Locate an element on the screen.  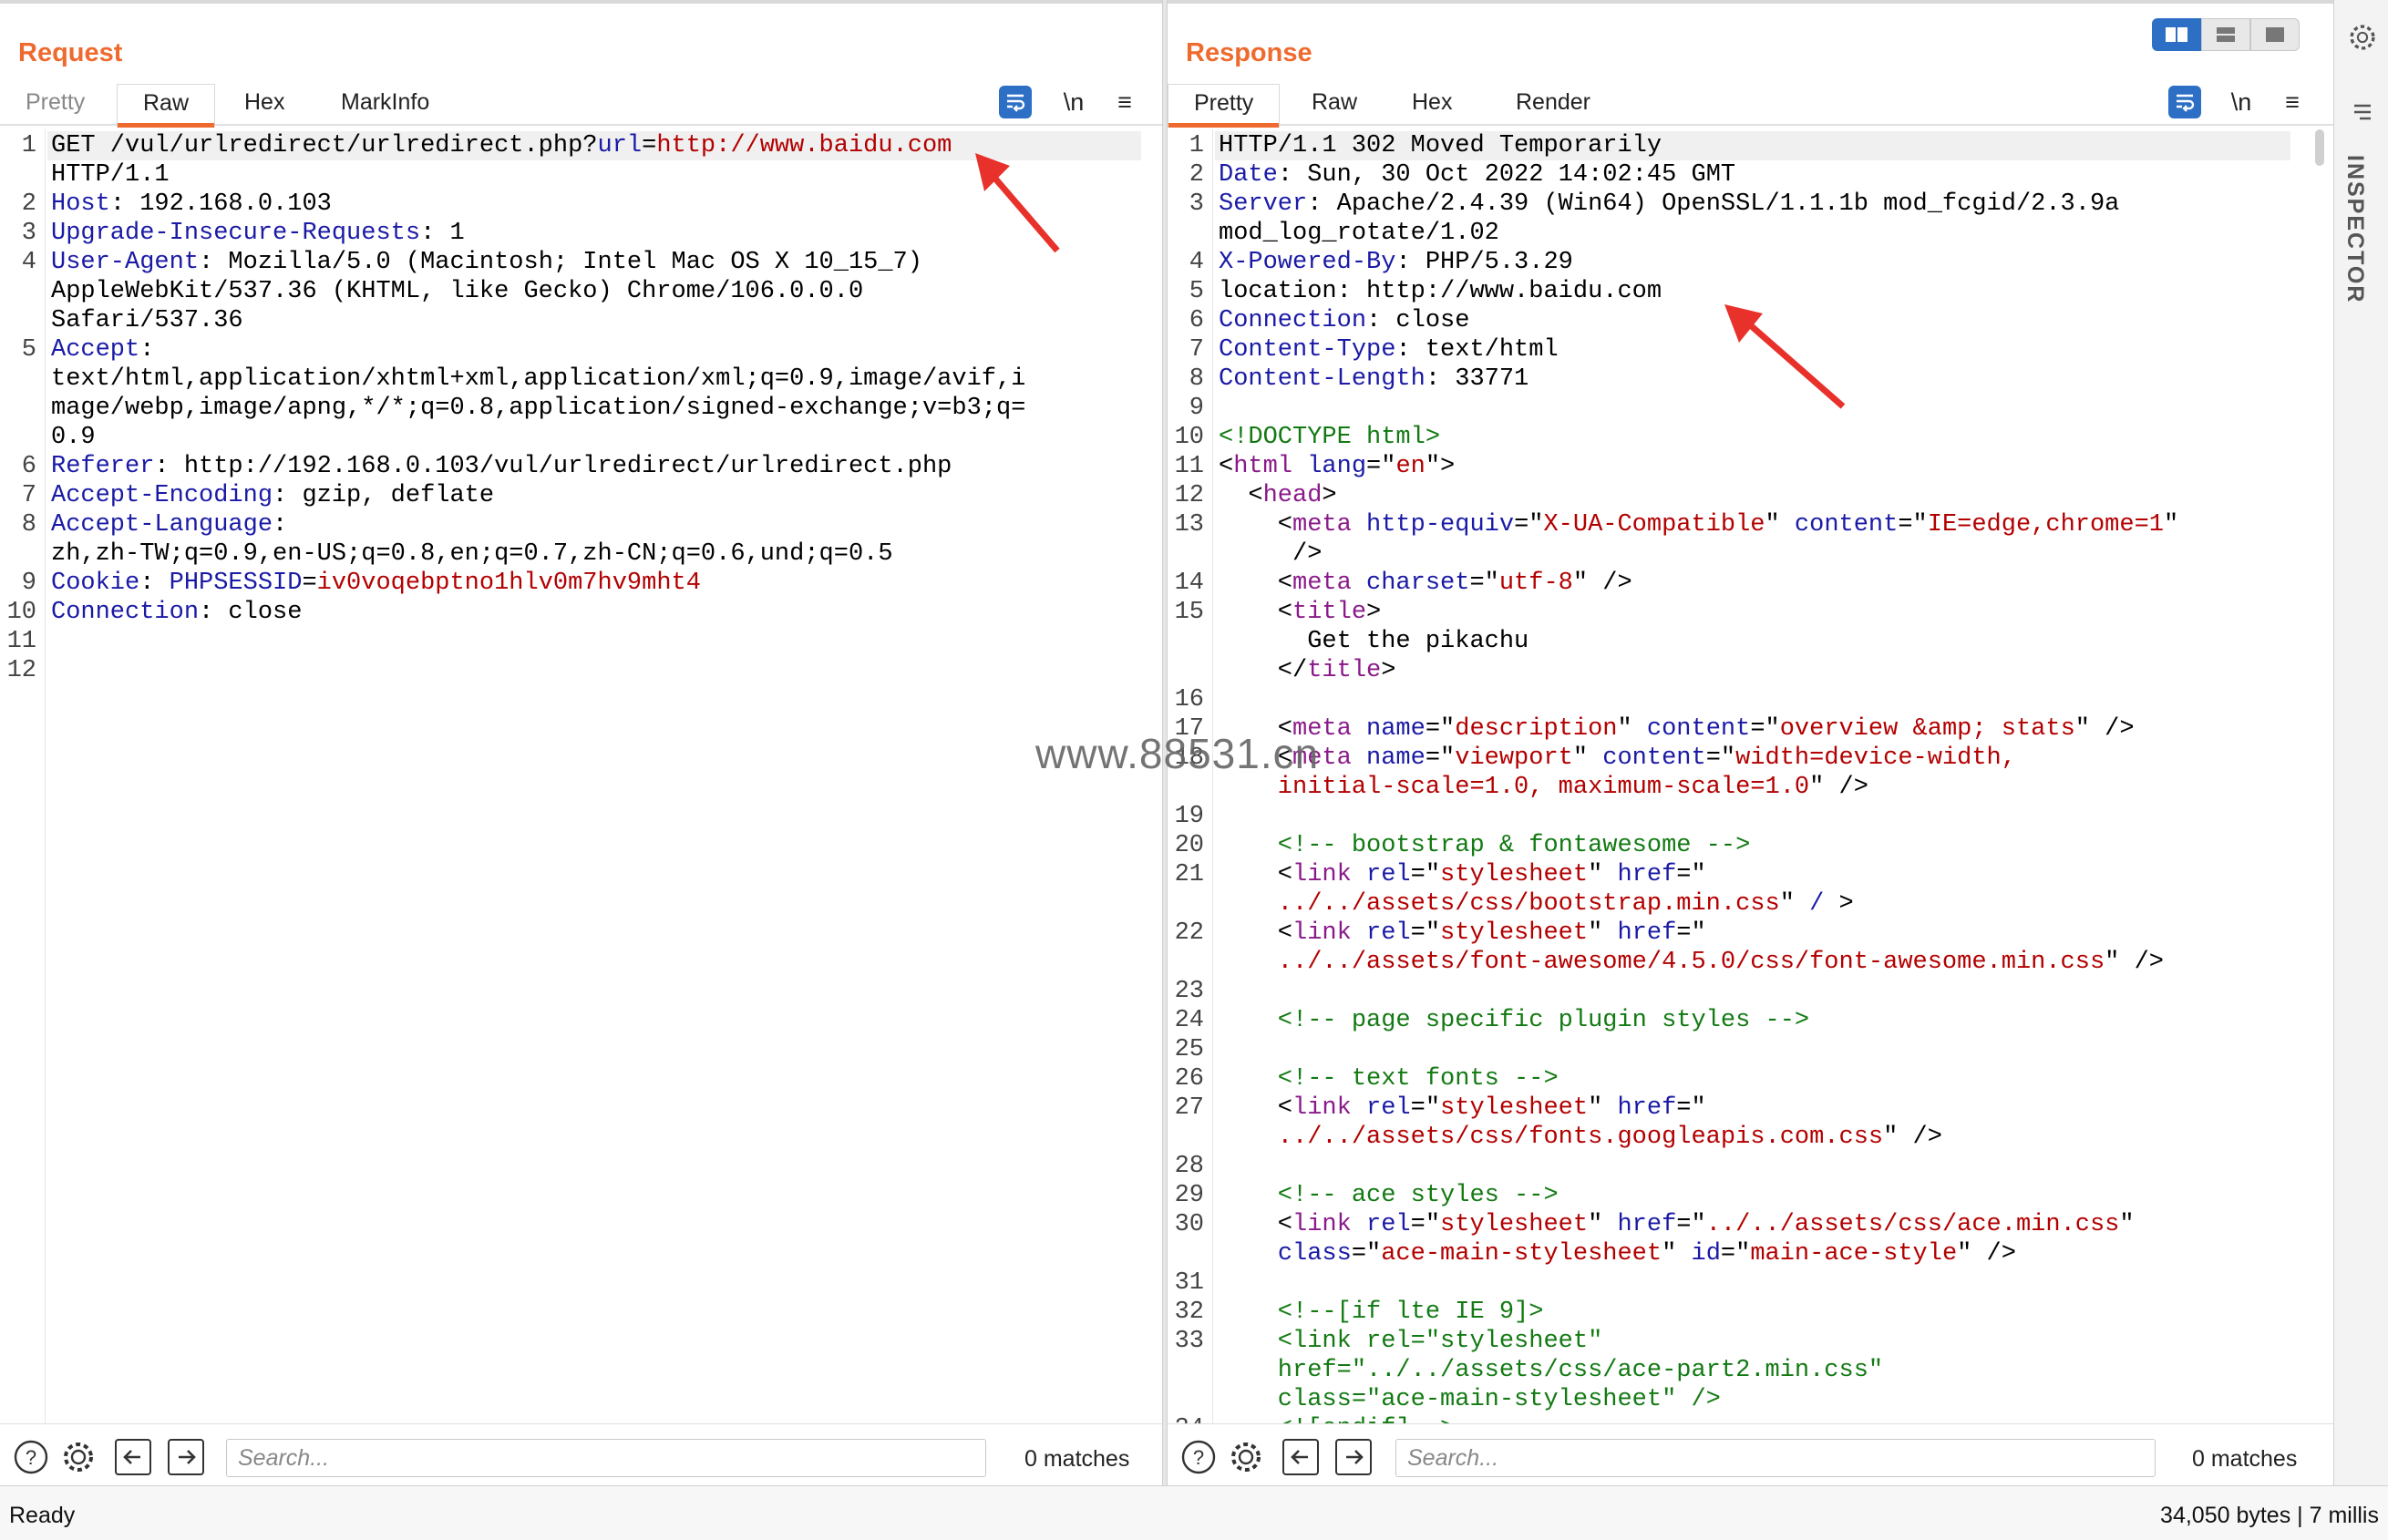
code-line: Content-Type: text/html is located at coordinates (1389, 349).